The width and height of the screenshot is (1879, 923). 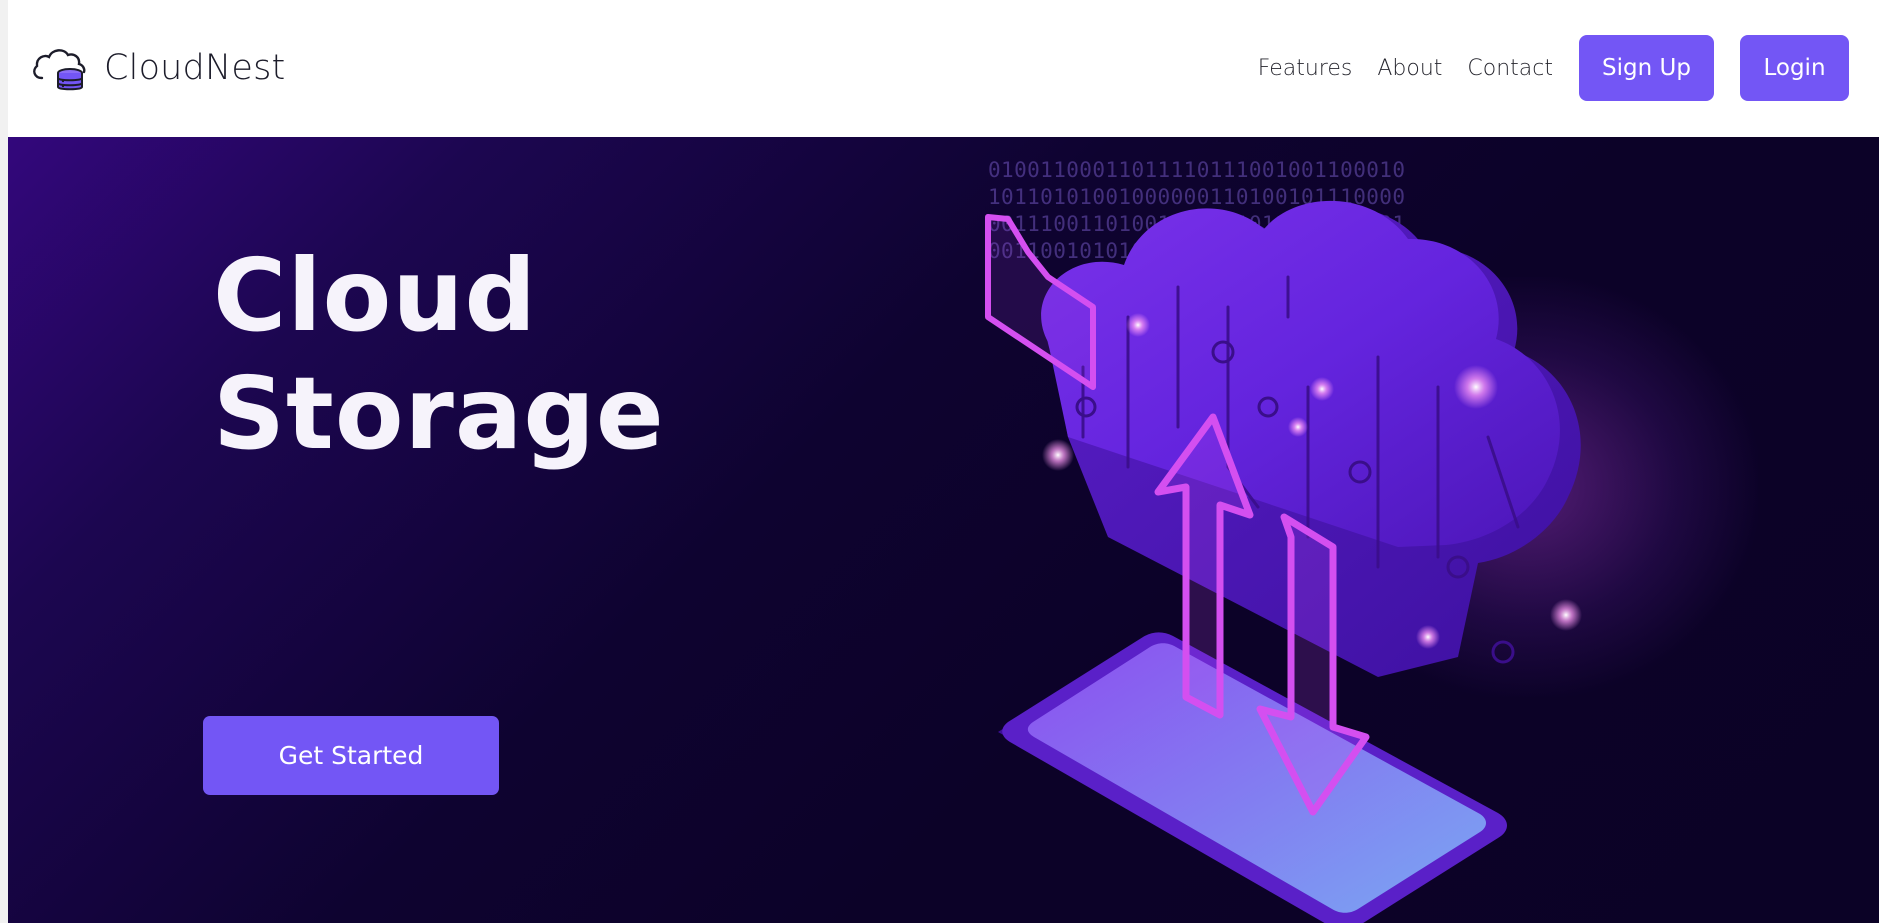 I want to click on hero-title: Cloud Storage, so click(x=473, y=355).